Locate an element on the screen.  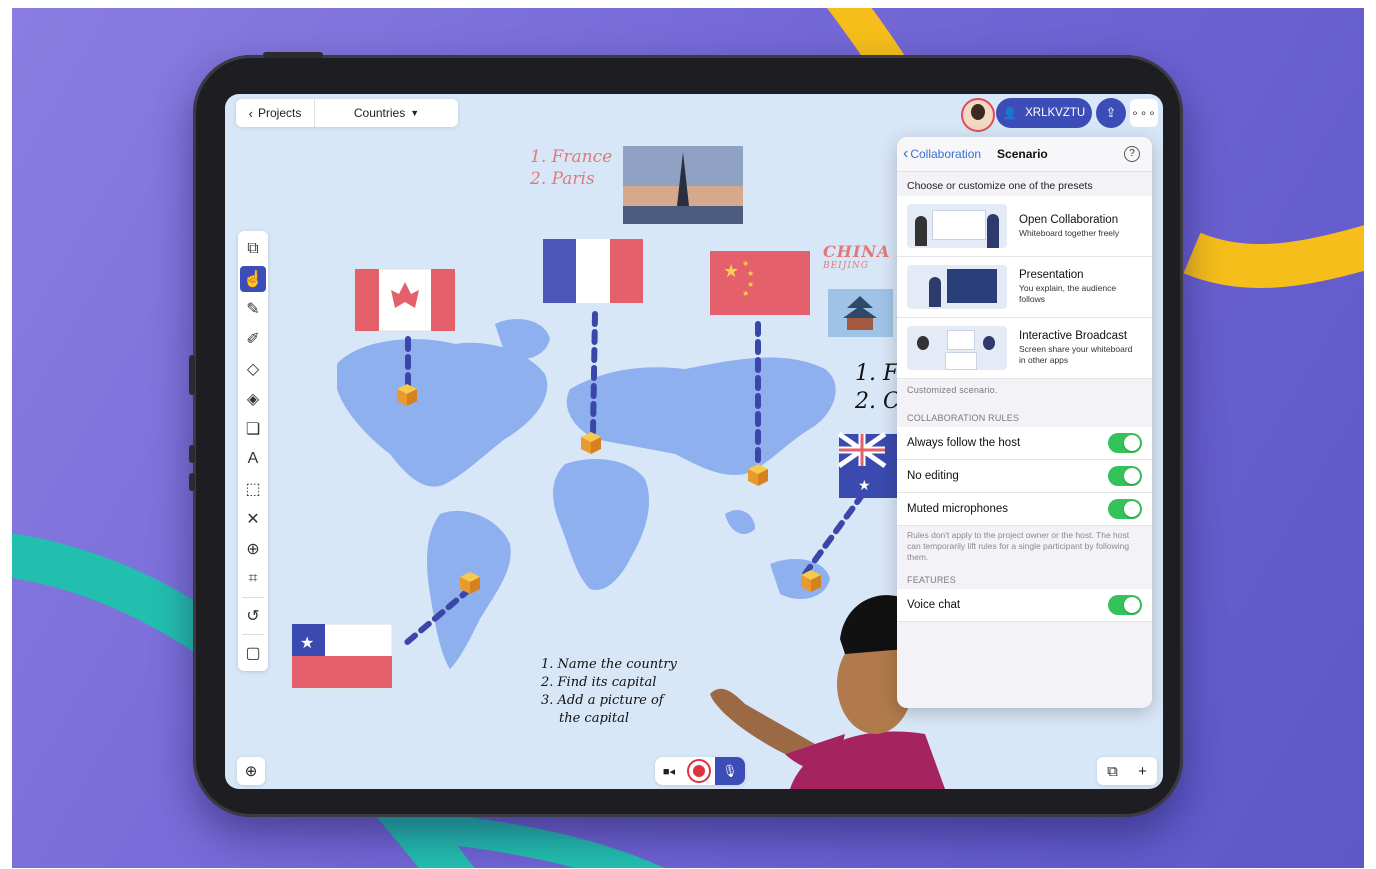
fill-tool: ◈ is located at coordinates (253, 399).